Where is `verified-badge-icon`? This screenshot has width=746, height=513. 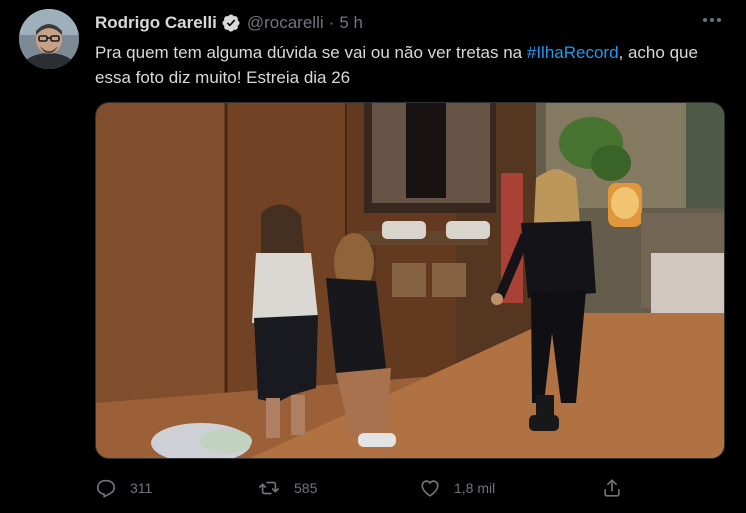 verified-badge-icon is located at coordinates (231, 23).